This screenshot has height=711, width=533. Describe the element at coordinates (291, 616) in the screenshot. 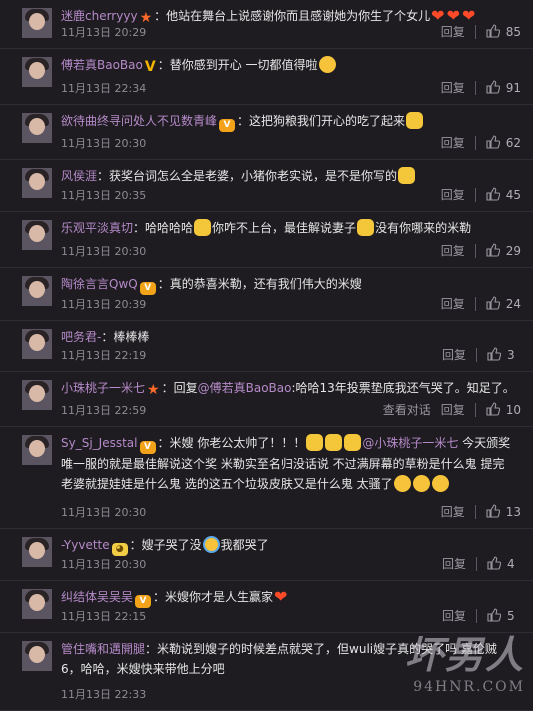

I see `comment-meta: 11月13日 22:15 回复 5` at that location.